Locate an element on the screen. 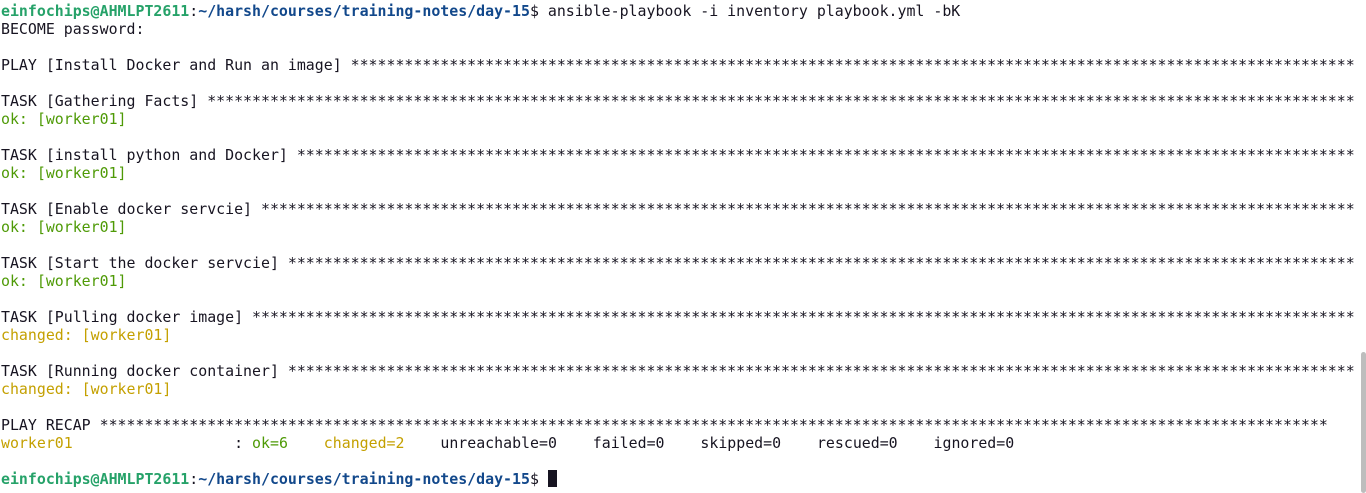 Image resolution: width=1366 pixels, height=493 pixels. recap-ignored: ignored=0 is located at coordinates (974, 443).